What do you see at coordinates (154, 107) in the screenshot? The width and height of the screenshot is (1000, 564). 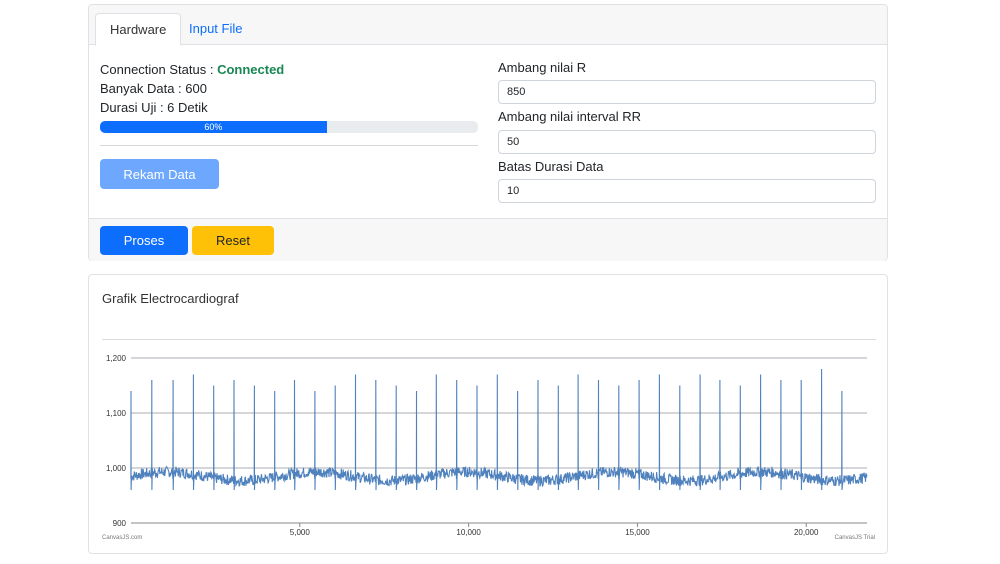 I see `durasi-uji-text: Durasi Uji : 6 Detik` at bounding box center [154, 107].